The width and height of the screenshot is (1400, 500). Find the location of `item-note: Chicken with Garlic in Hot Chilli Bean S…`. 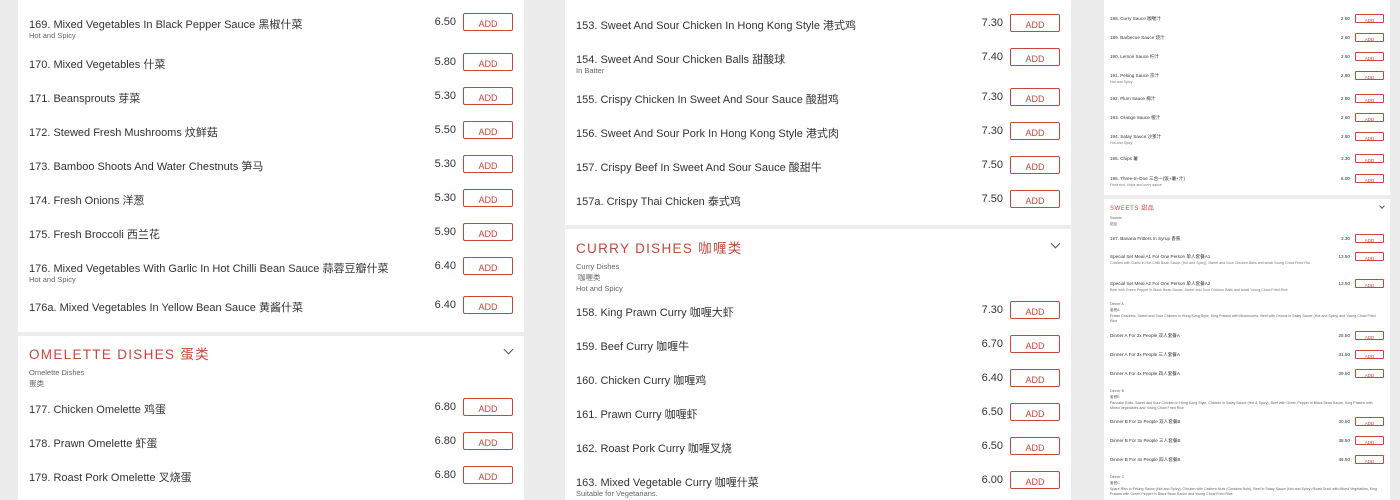

item-note: Chicken with Garlic in Hot Chilli Bean S… is located at coordinates (1210, 263).